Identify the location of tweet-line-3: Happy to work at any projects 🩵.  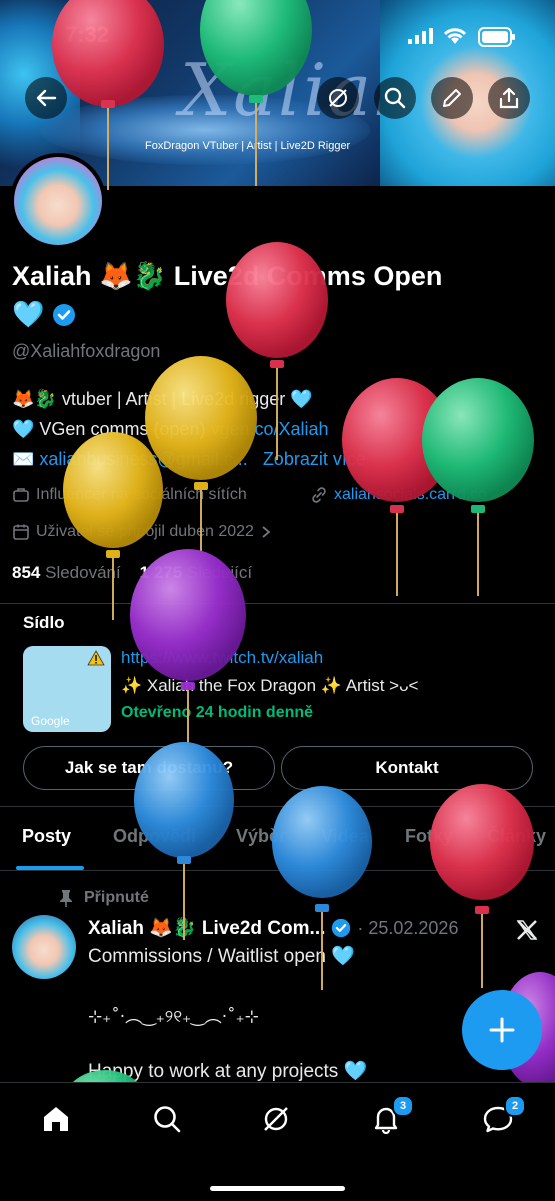
(228, 1071).